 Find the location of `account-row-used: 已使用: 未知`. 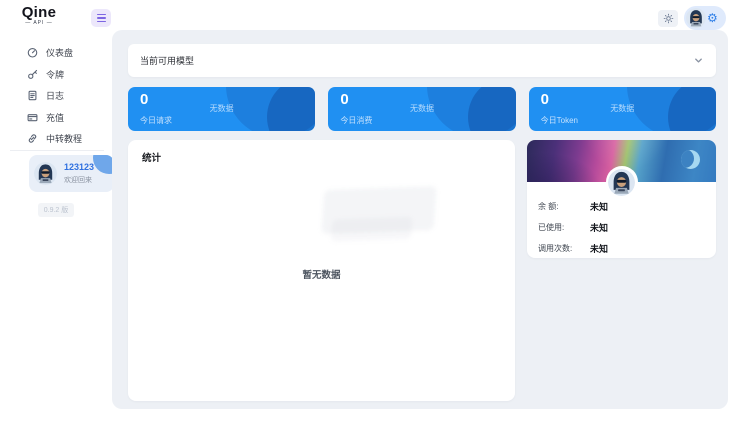

account-row-used: 已使用: 未知 is located at coordinates (621, 227).